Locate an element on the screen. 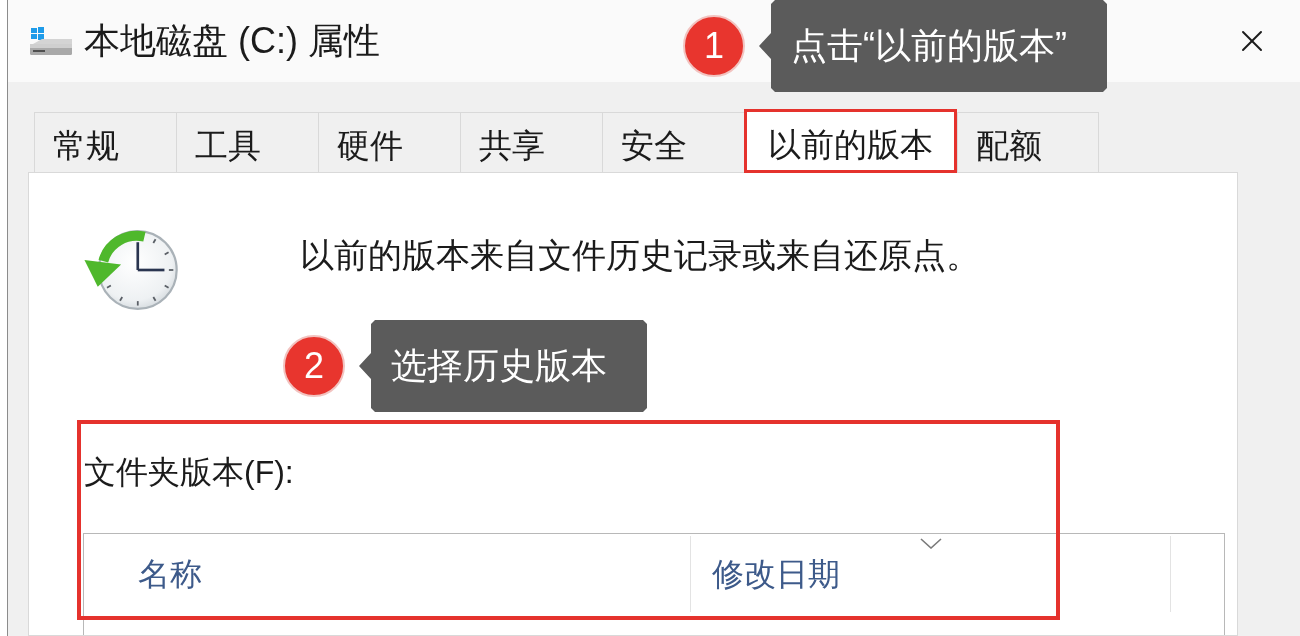 This screenshot has height=636, width=1300. clock-arrow-icon is located at coordinates (130, 270).